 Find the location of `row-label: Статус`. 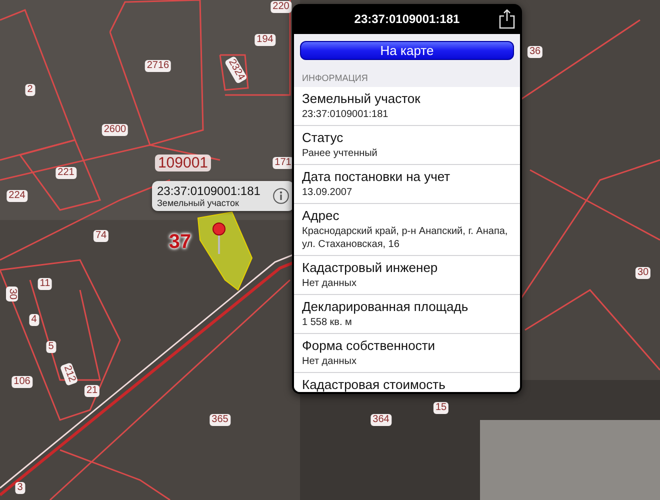

row-label: Статус is located at coordinates (323, 138).